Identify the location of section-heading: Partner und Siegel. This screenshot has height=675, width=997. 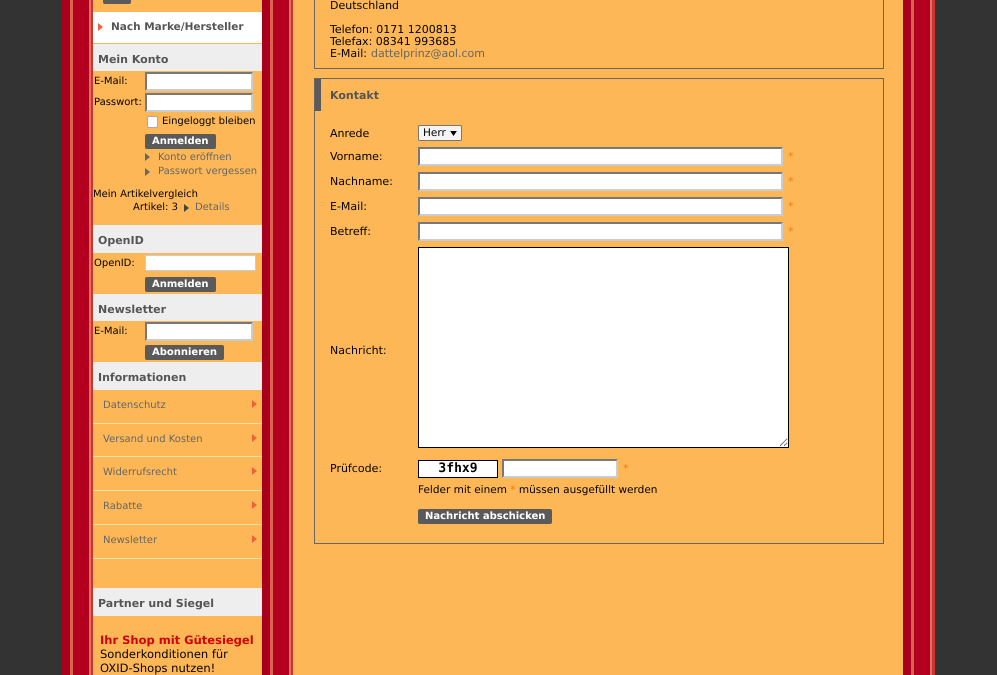
(177, 602).